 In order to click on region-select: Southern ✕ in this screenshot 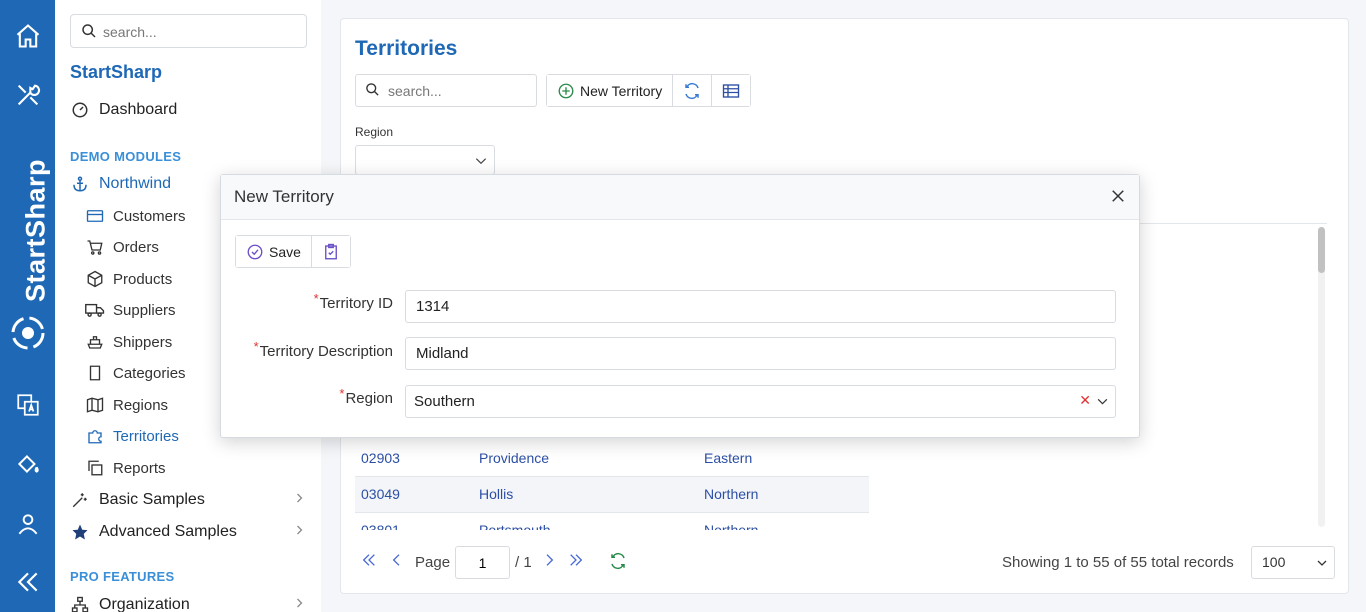, I will do `click(760, 401)`.